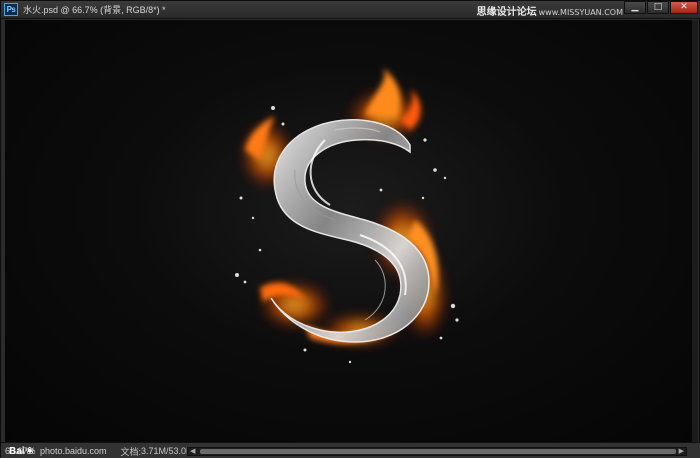 The height and width of the screenshot is (458, 700). Describe the element at coordinates (635, 7) in the screenshot. I see `minimize-button: ▁` at that location.